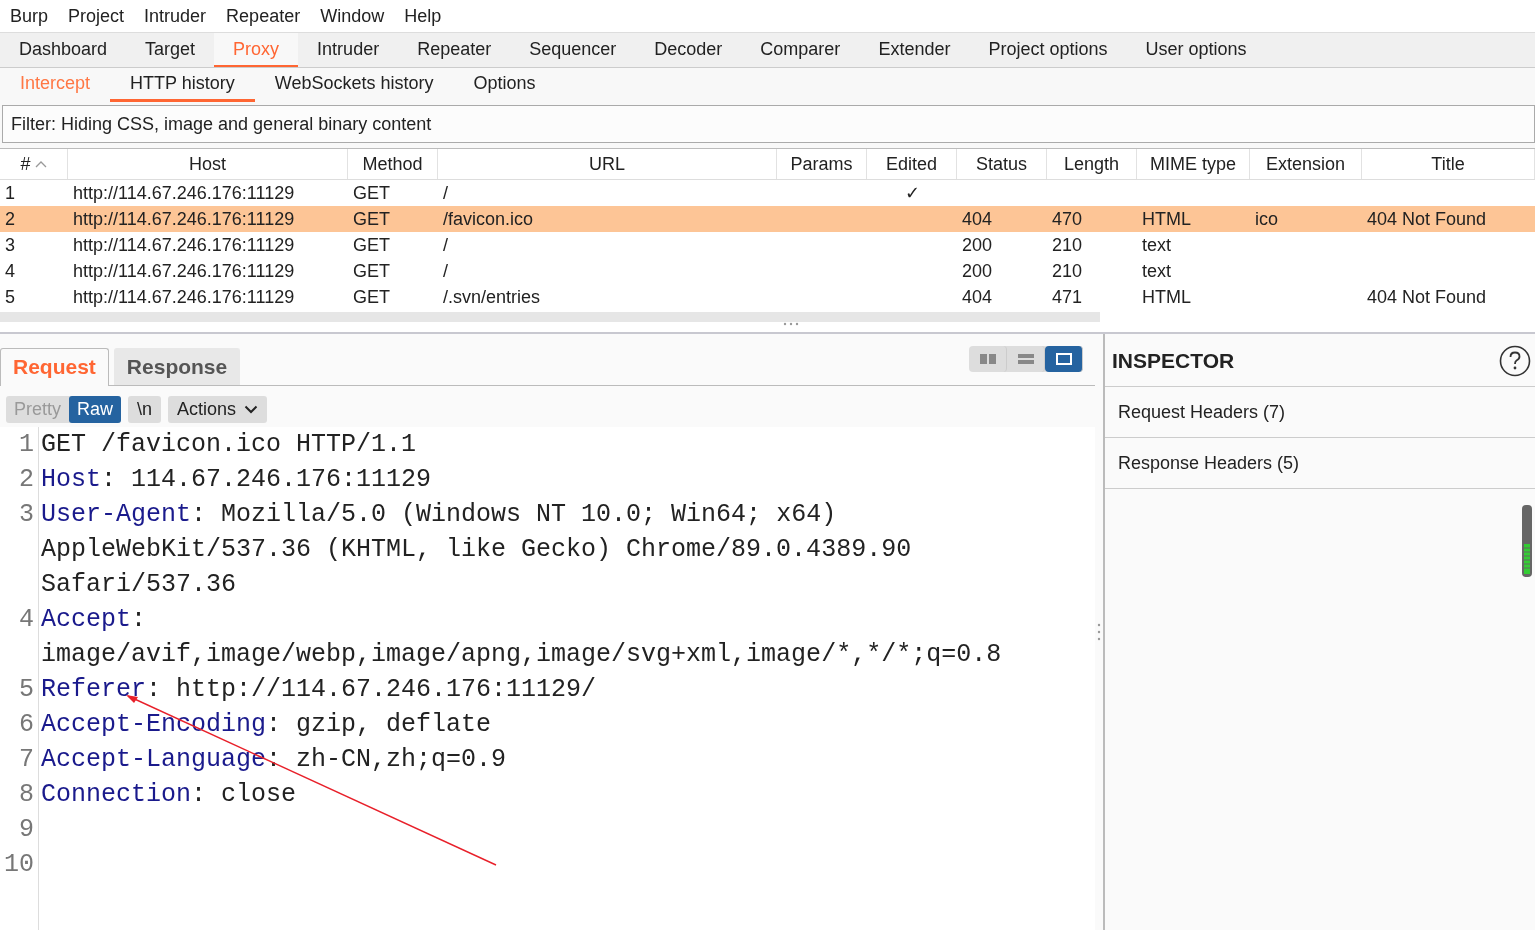 The height and width of the screenshot is (930, 1535). I want to click on line-number: 3, so click(19, 549).